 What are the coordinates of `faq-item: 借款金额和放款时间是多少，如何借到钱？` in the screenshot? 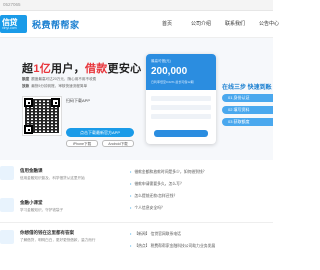 It's located at (168, 172).